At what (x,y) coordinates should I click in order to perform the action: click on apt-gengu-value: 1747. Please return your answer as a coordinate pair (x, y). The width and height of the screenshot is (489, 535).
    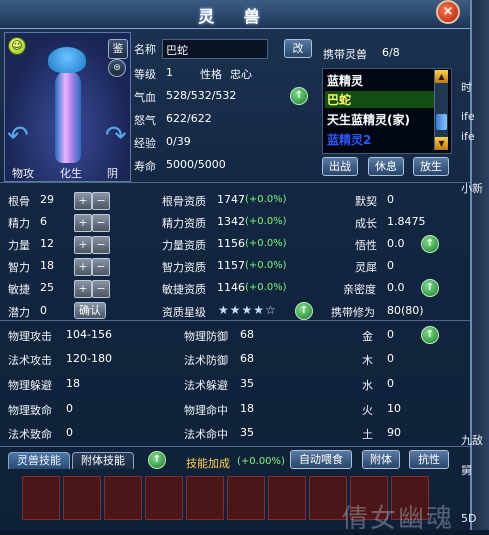
    Looking at the image, I should click on (231, 199).